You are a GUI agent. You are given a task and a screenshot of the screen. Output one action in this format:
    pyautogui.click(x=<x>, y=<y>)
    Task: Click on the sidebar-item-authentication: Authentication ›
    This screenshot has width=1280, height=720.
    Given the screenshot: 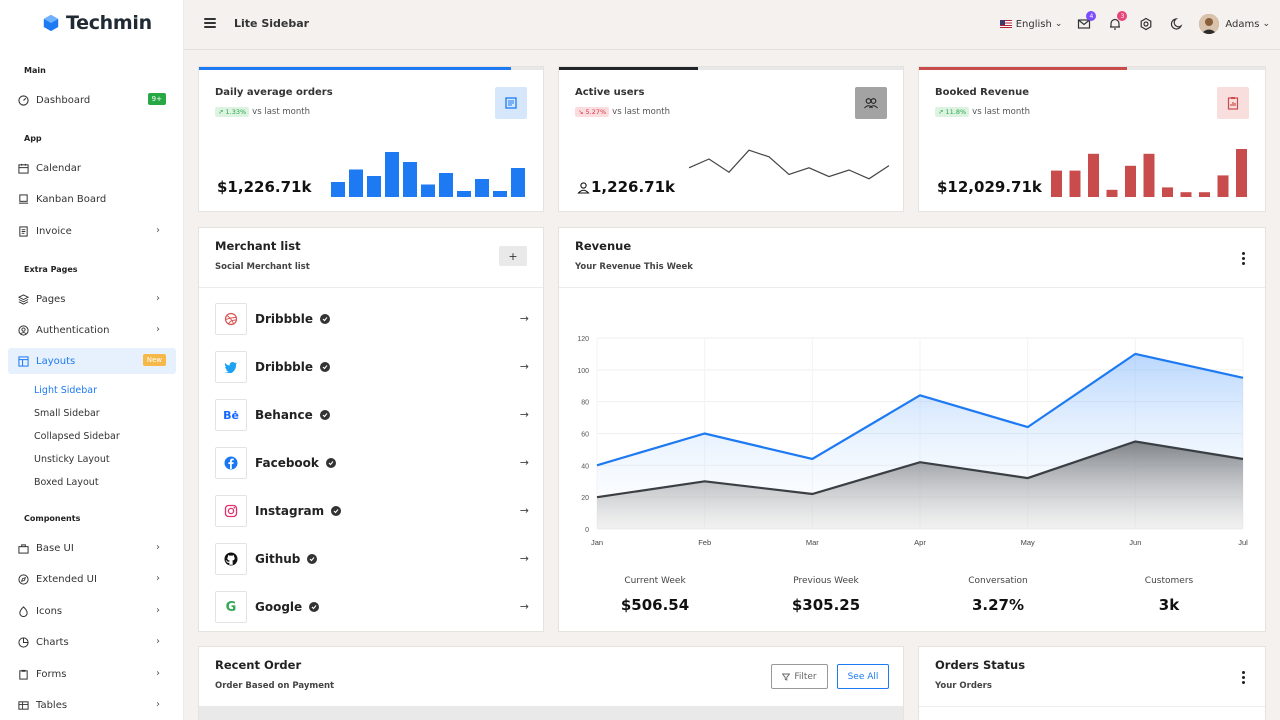 What is the action you would take?
    pyautogui.click(x=92, y=330)
    